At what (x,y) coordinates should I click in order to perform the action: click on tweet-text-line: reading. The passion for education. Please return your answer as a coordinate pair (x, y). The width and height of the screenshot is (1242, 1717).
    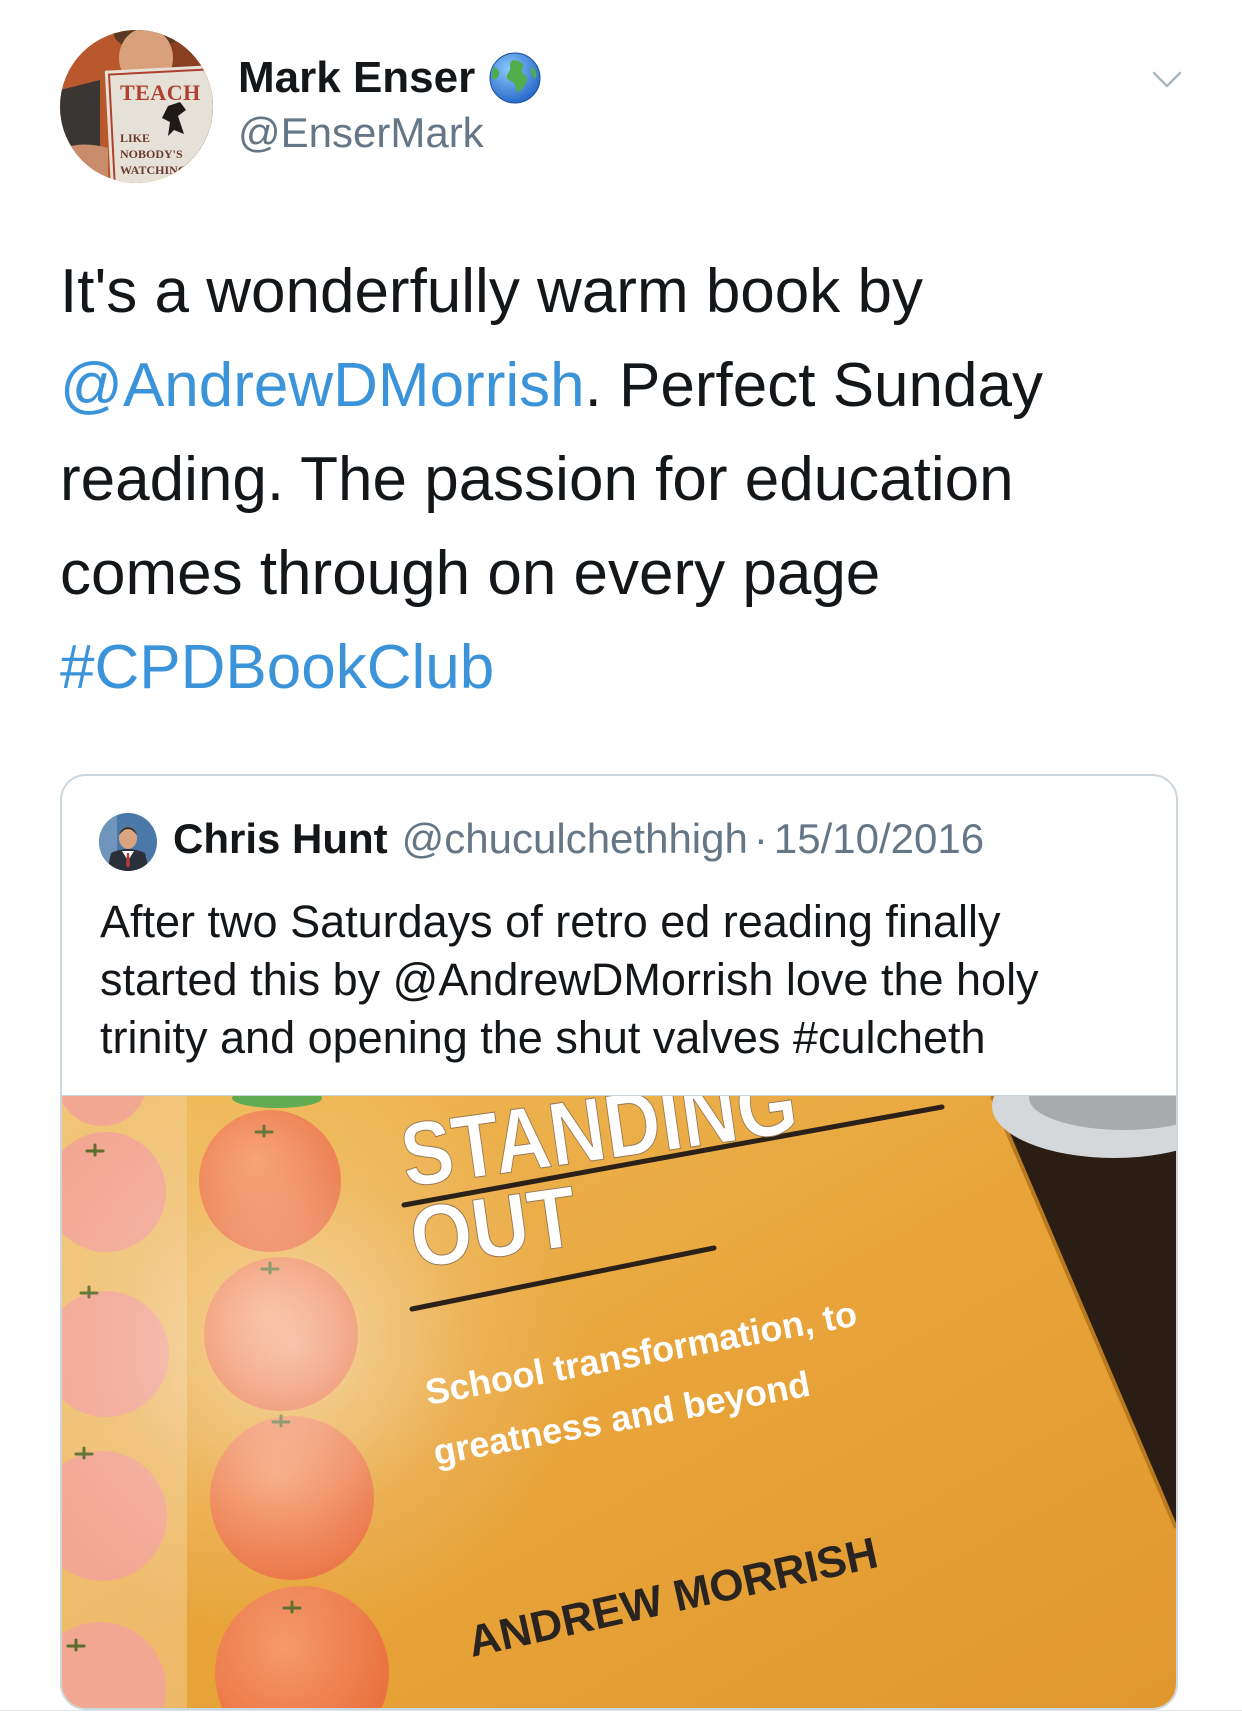
    Looking at the image, I should click on (537, 479).